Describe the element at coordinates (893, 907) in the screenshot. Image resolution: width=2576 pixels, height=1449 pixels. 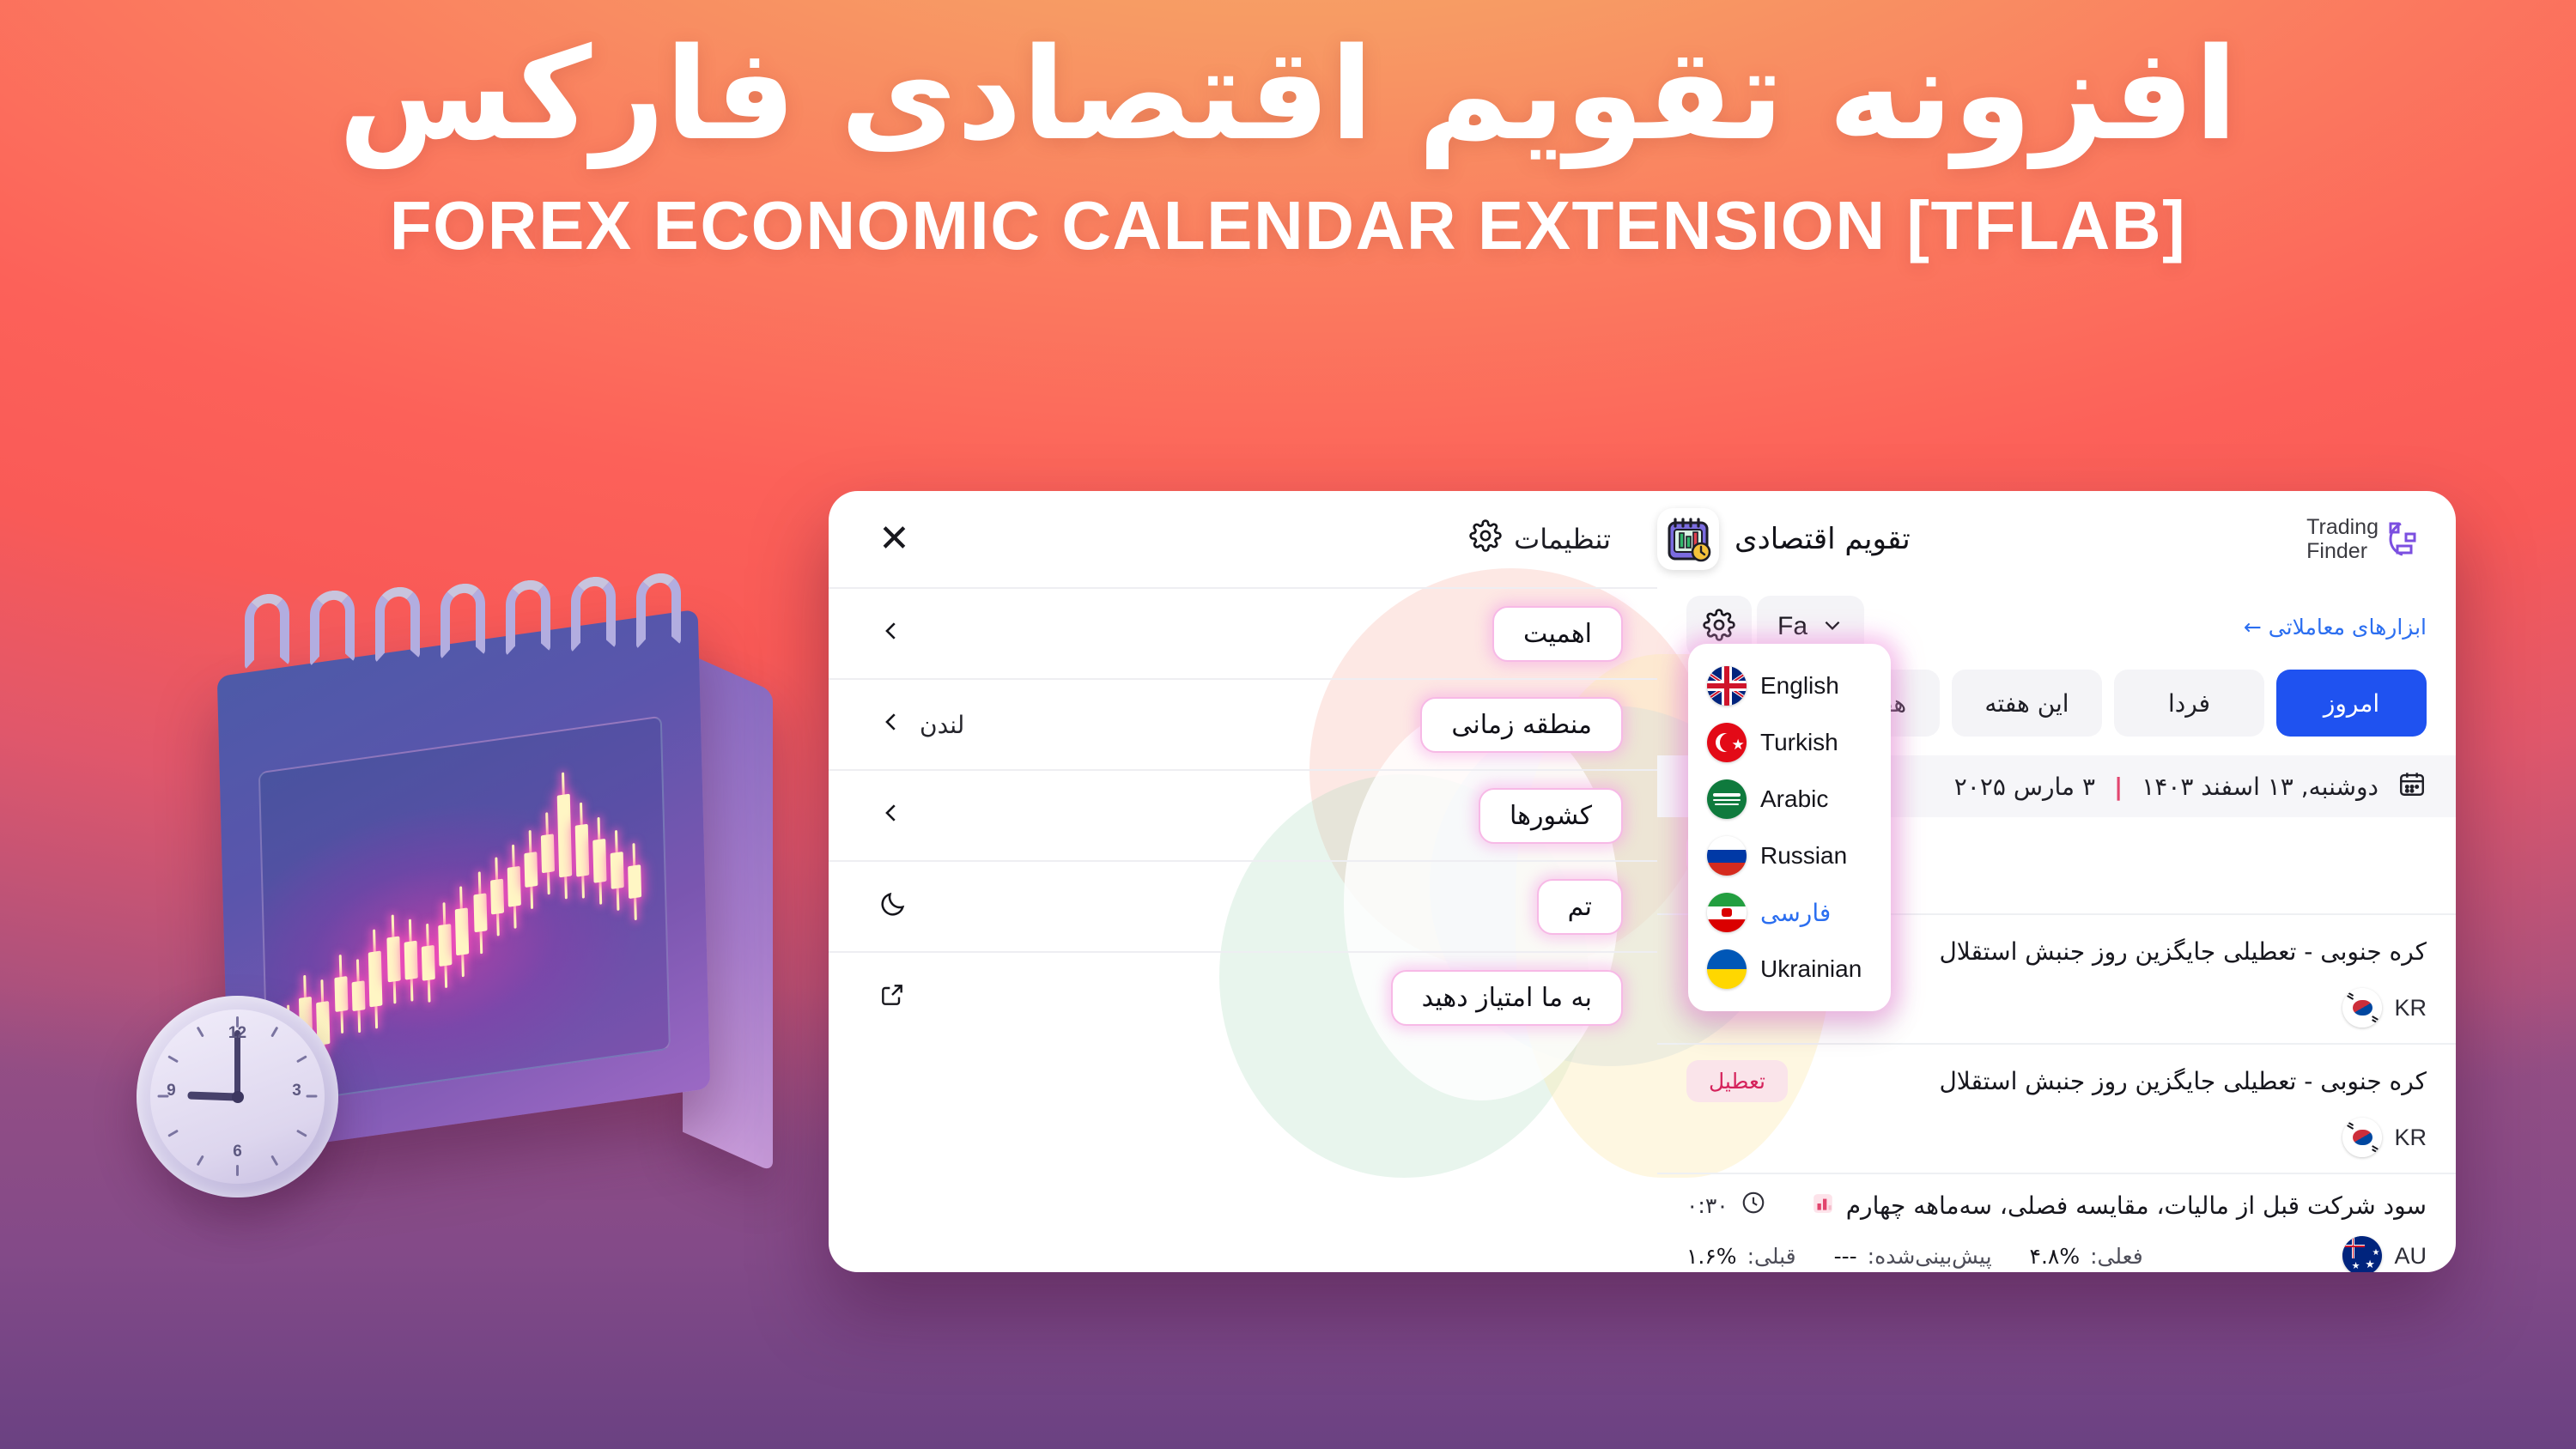
I see `moon-icon` at that location.